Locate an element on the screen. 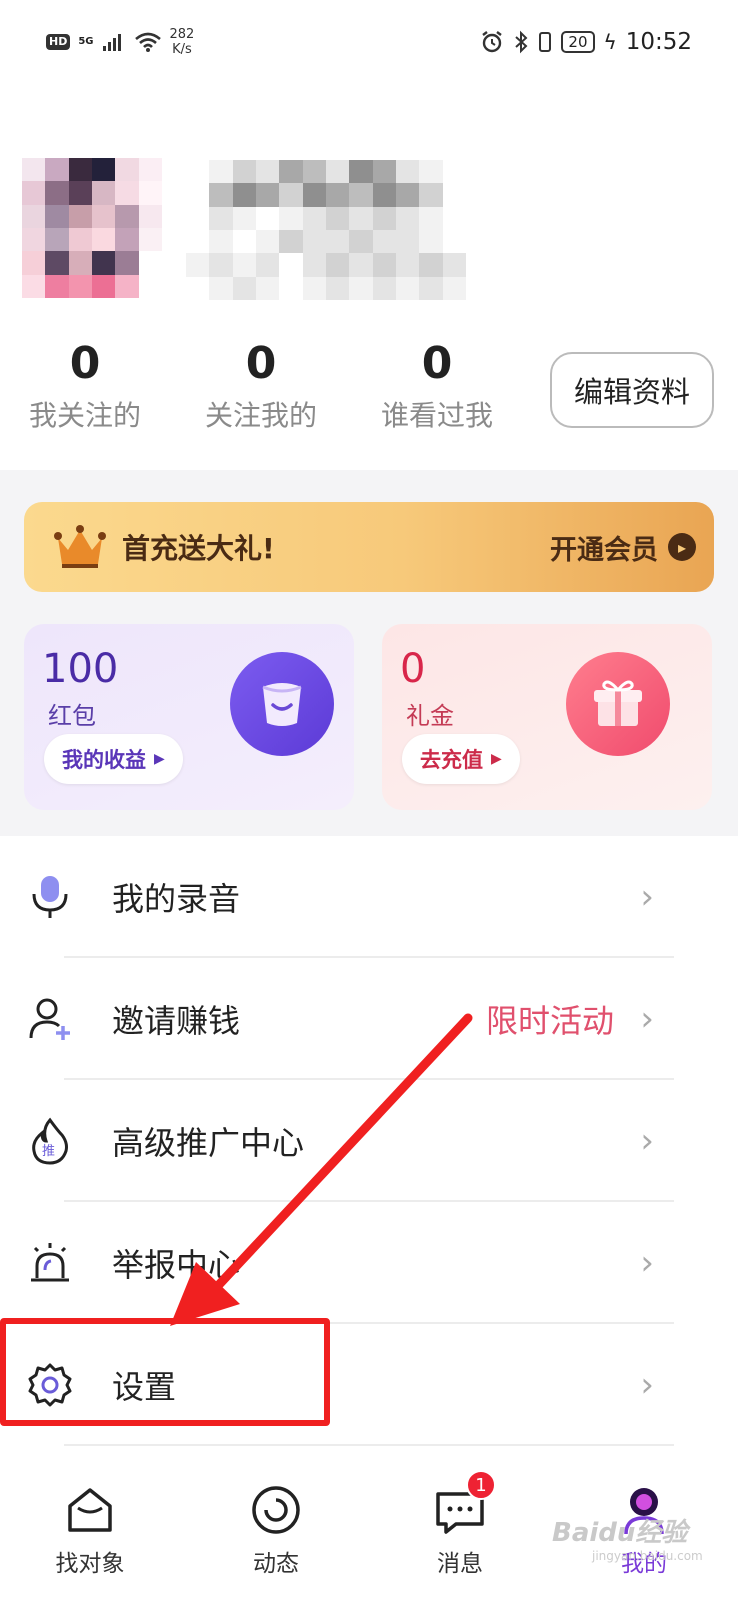 Image resolution: width=738 pixels, height=1600 pixels. stat-visitors: 0 谁看过我 is located at coordinates (437, 386).